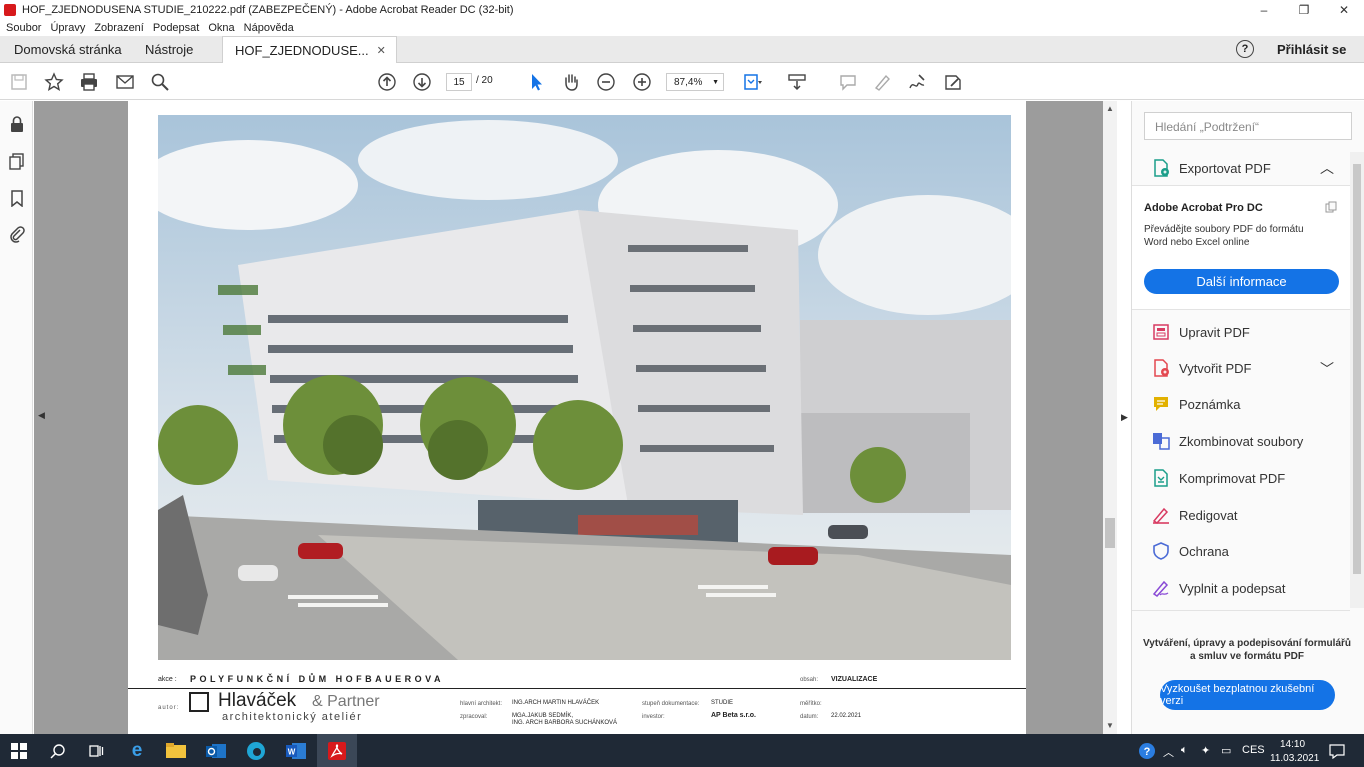 This screenshot has height=767, width=1364. What do you see at coordinates (882, 82) in the screenshot?
I see `highlight-icon` at bounding box center [882, 82].